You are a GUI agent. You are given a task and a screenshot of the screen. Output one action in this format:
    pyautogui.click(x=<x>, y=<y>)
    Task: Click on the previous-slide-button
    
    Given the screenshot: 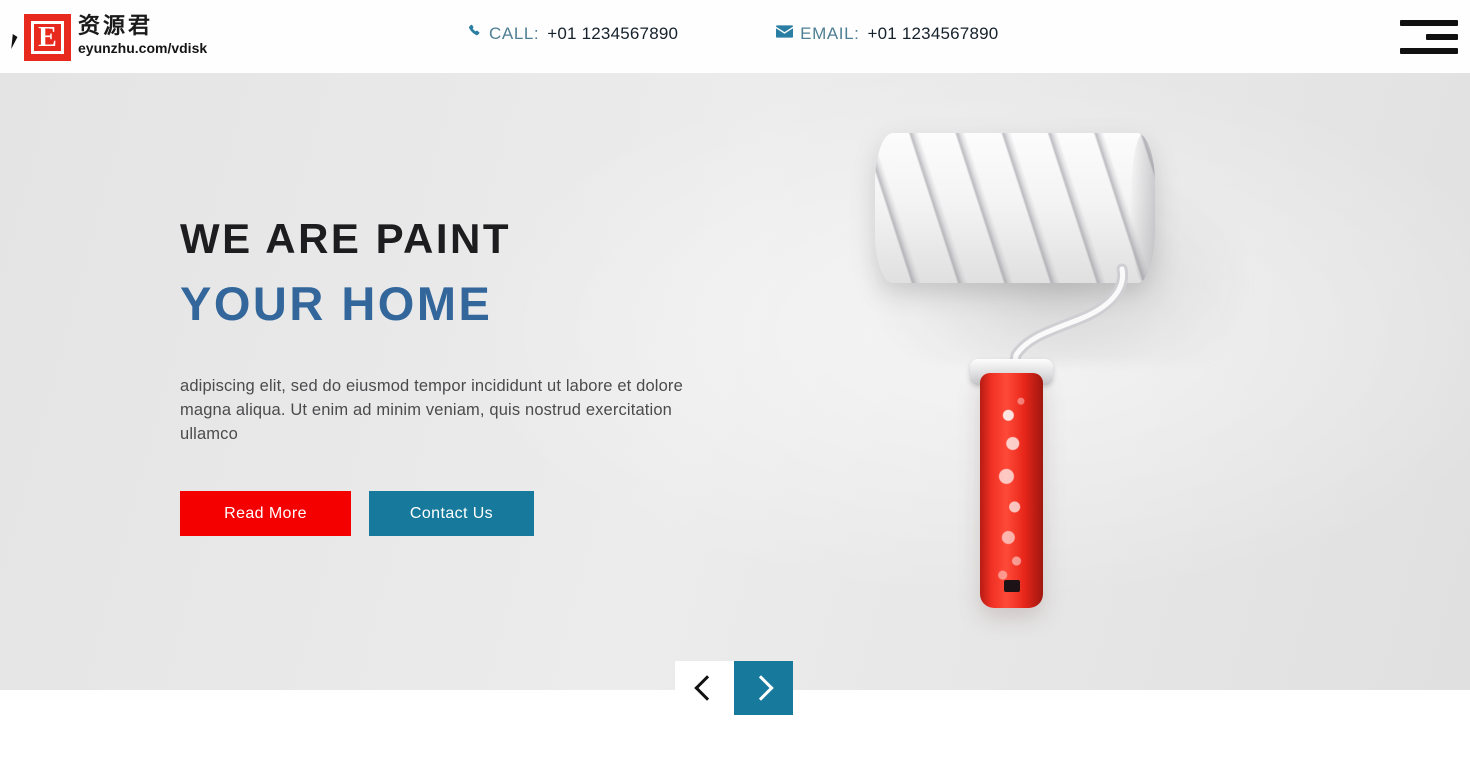 What is the action you would take?
    pyautogui.click(x=704, y=688)
    